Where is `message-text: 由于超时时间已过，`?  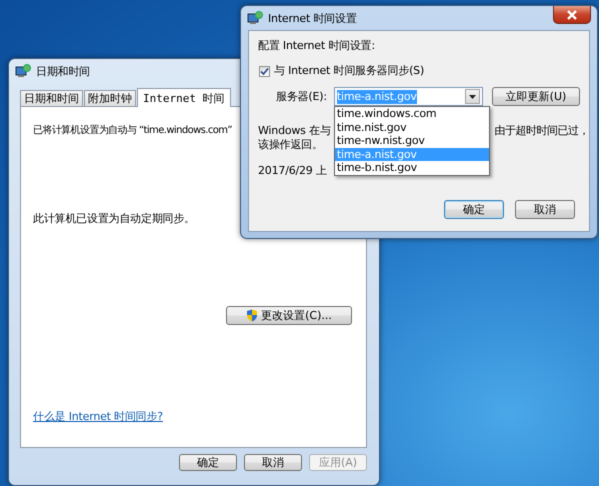 message-text: 由于超时时间已过， is located at coordinates (541, 131).